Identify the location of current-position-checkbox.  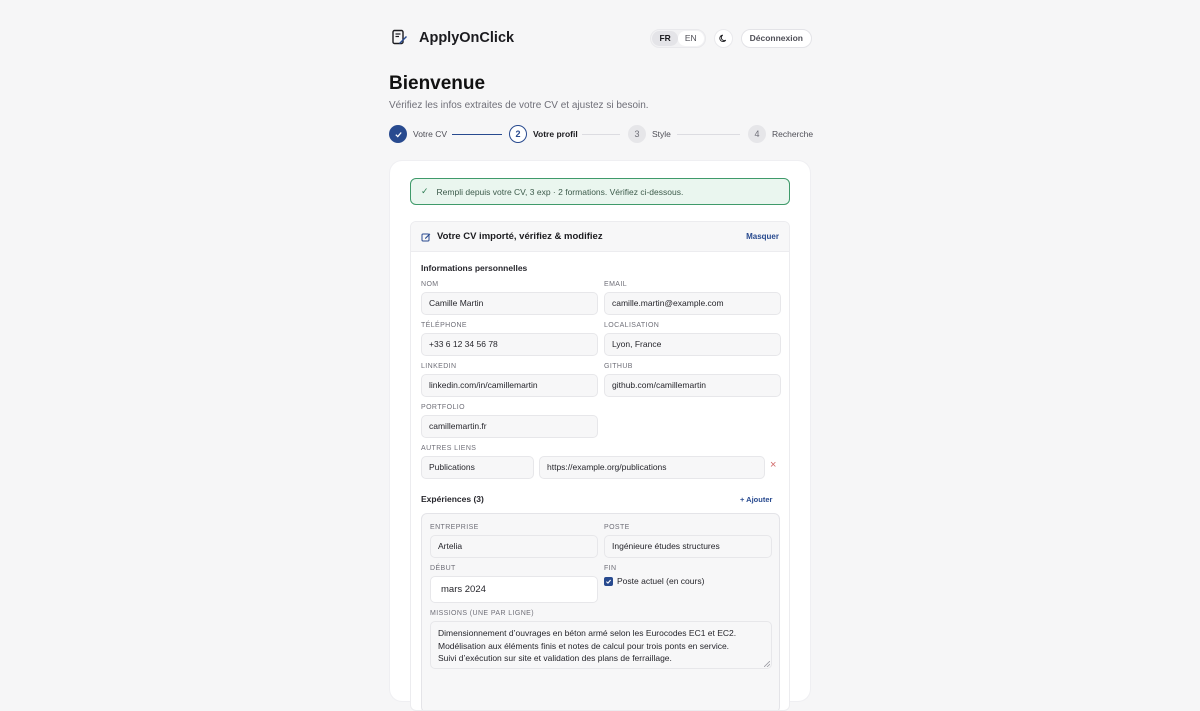
(608, 581).